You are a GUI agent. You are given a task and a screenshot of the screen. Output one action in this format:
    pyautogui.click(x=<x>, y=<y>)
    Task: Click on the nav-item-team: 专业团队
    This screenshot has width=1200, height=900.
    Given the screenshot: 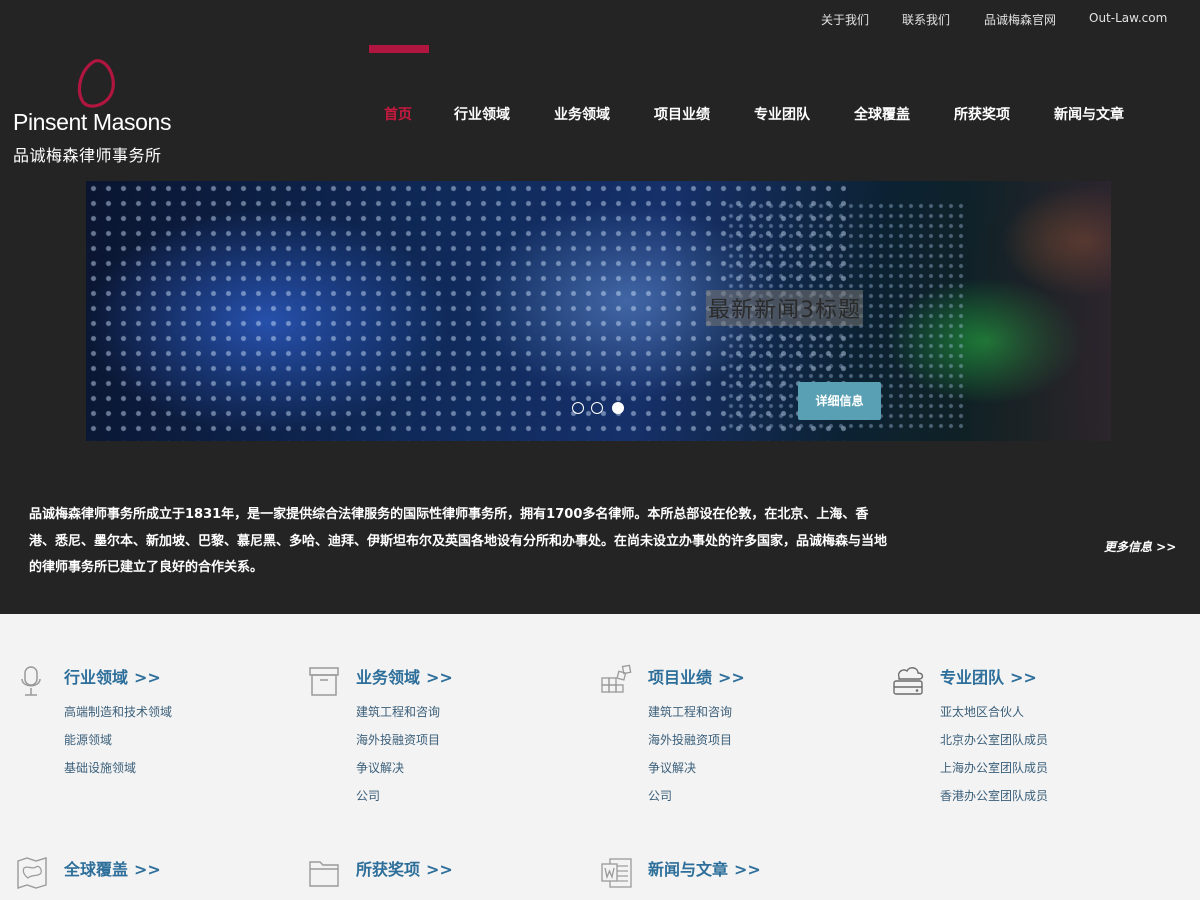 What is the action you would take?
    pyautogui.click(x=782, y=114)
    